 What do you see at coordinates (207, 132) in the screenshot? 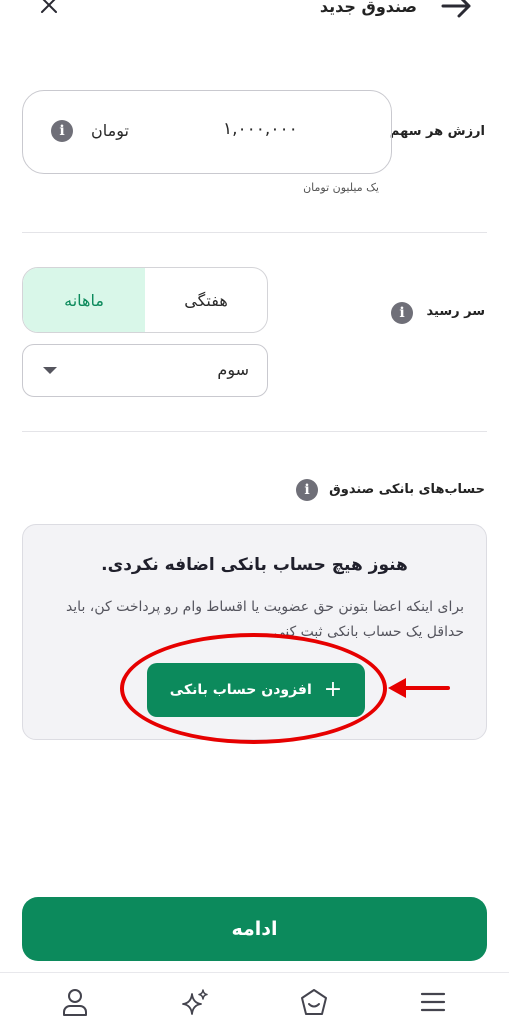
I see `share-value-input: ۱,۰۰۰,۰۰۰ تومان i` at bounding box center [207, 132].